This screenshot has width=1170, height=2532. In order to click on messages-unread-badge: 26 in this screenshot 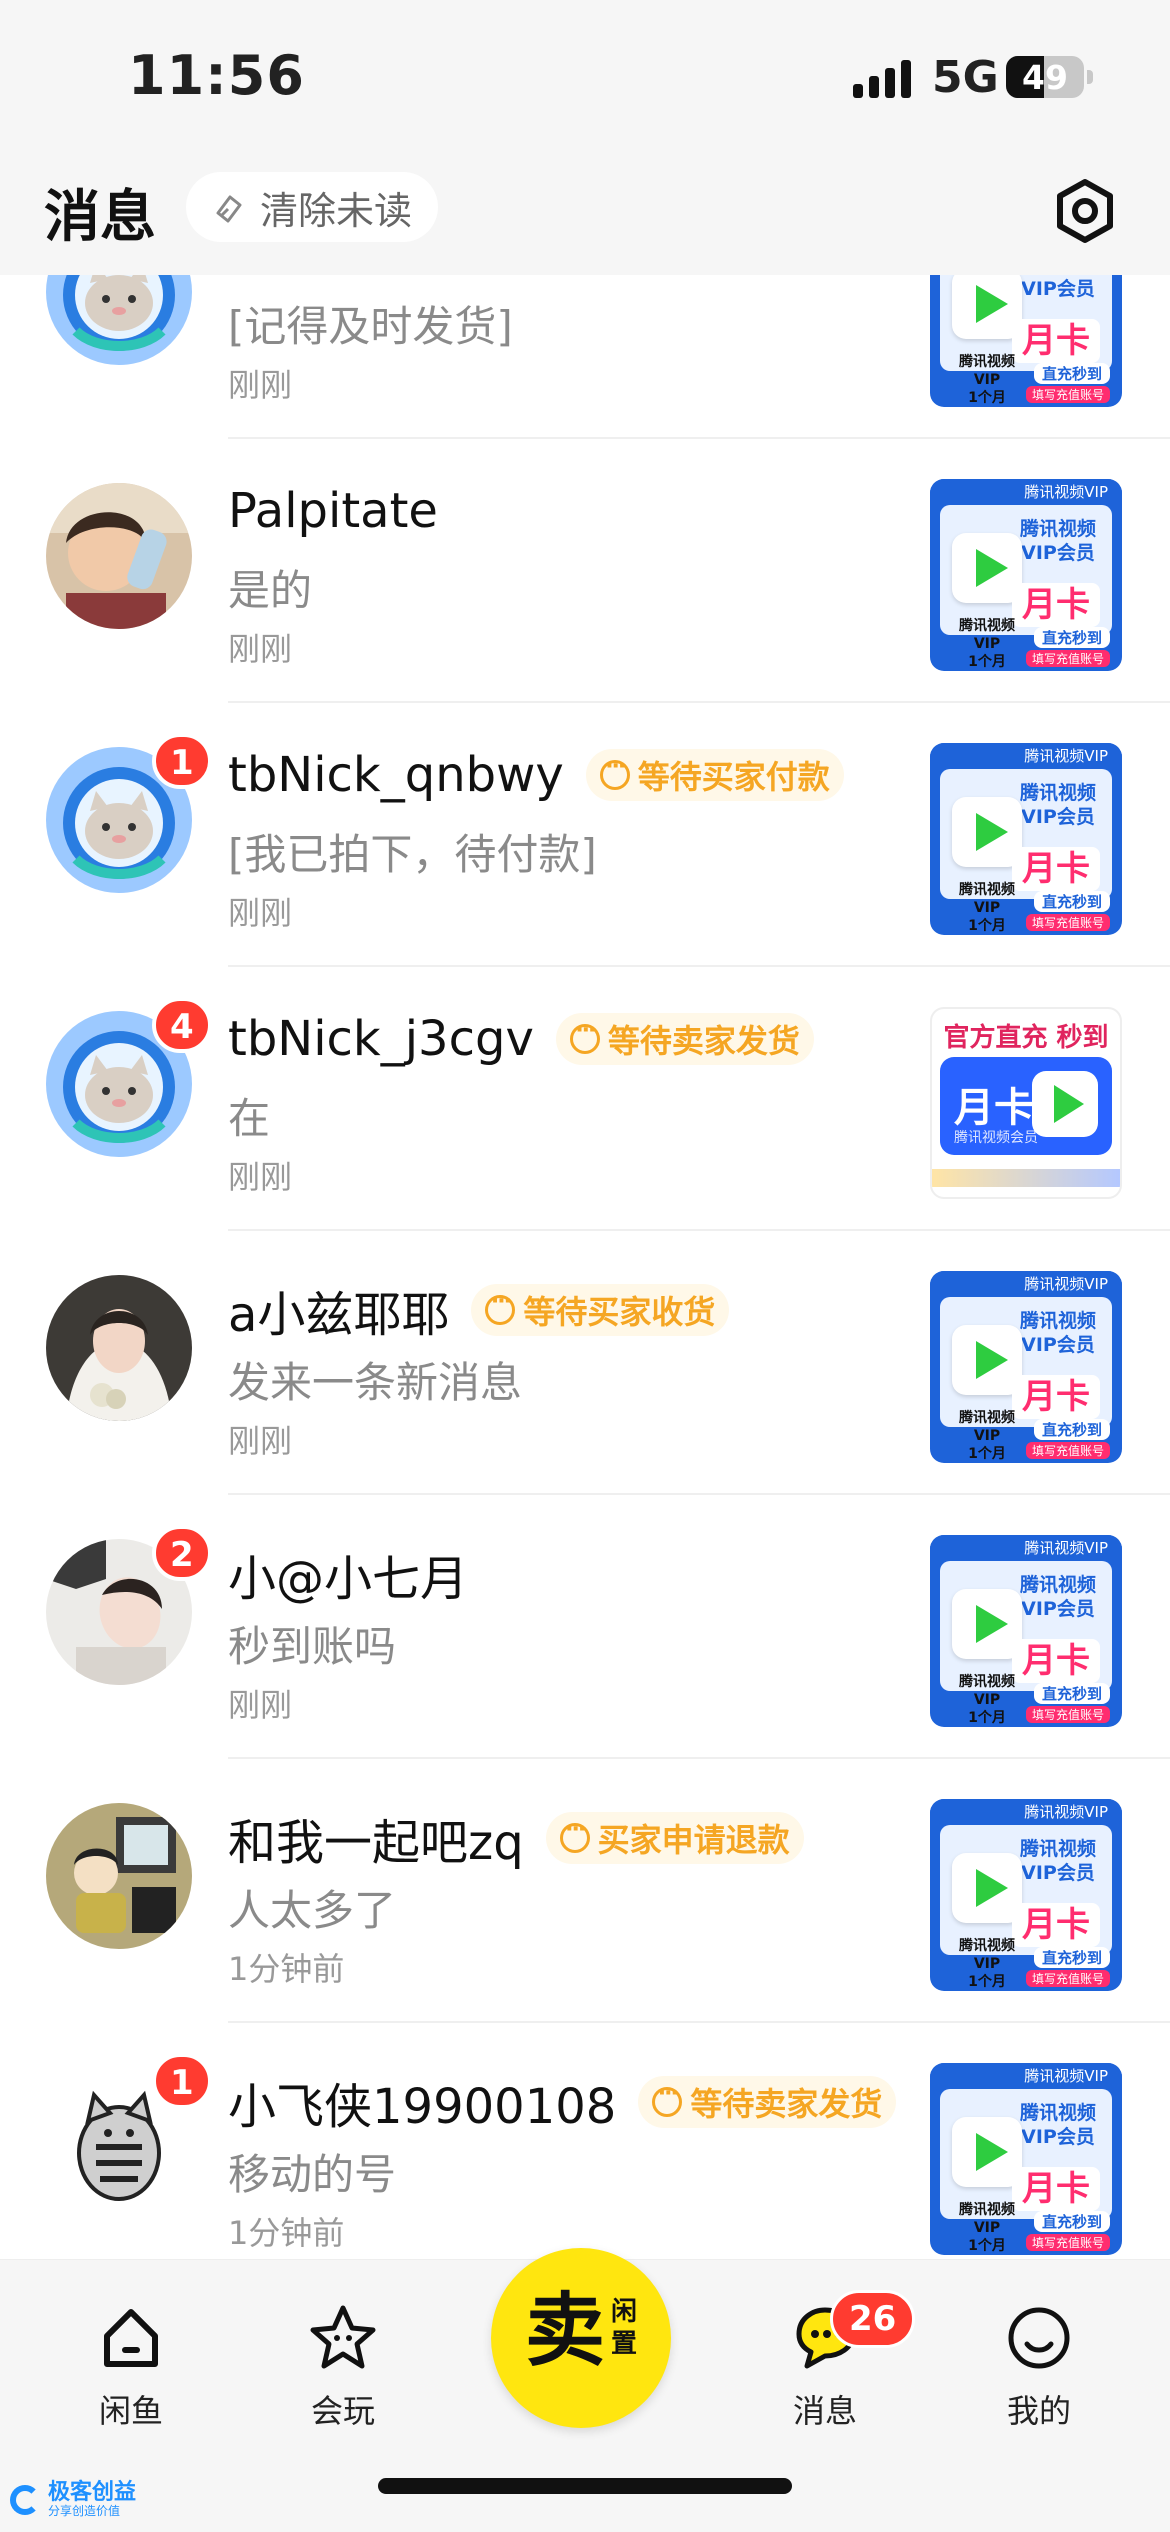, I will do `click(873, 2319)`.